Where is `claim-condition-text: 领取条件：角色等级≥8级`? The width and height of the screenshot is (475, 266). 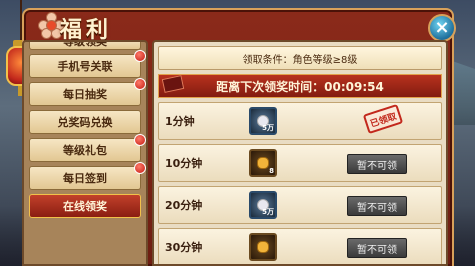
claim-condition-text: 领取条件：角色等级≥8级 is located at coordinates (300, 60).